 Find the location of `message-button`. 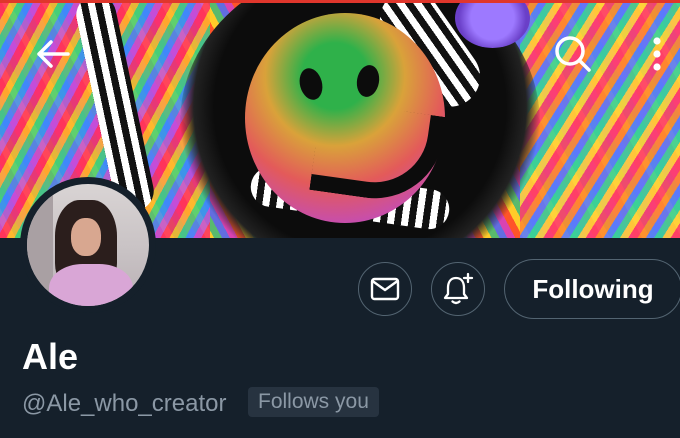

message-button is located at coordinates (385, 289).